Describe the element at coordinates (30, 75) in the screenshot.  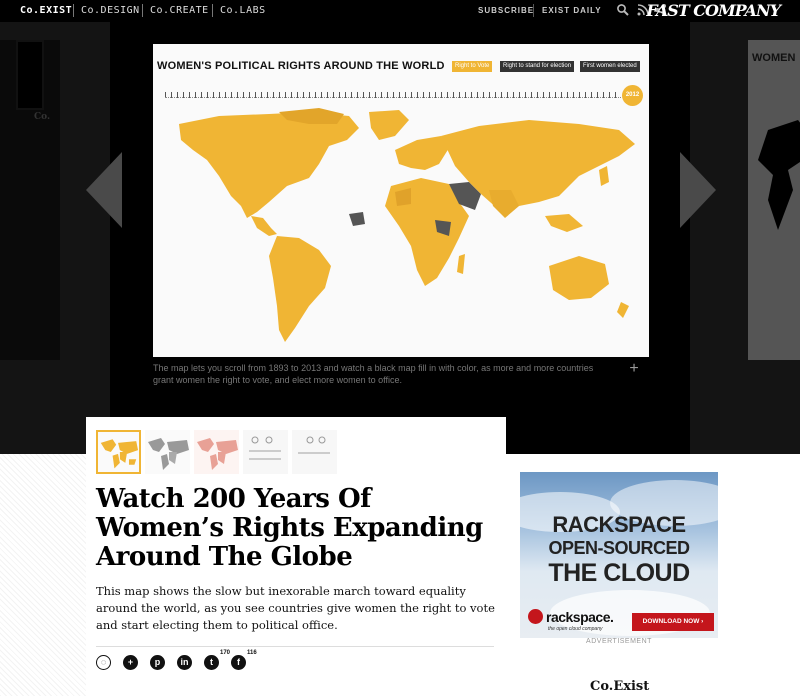
I see `co-logo-mark` at that location.